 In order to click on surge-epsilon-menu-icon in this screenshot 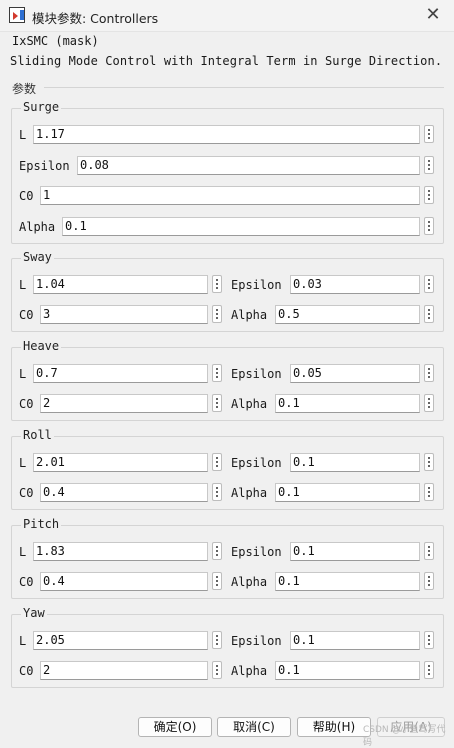, I will do `click(429, 165)`.